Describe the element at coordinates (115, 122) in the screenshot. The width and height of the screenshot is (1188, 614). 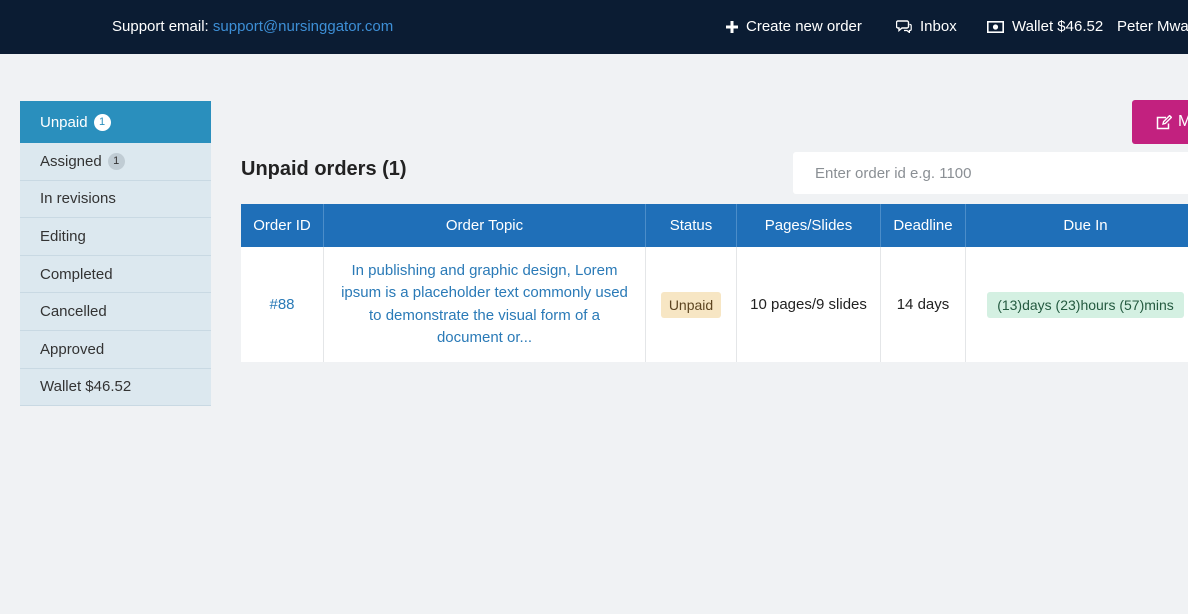
I see `sidebar-item-unpaid: Unpaid 1` at that location.